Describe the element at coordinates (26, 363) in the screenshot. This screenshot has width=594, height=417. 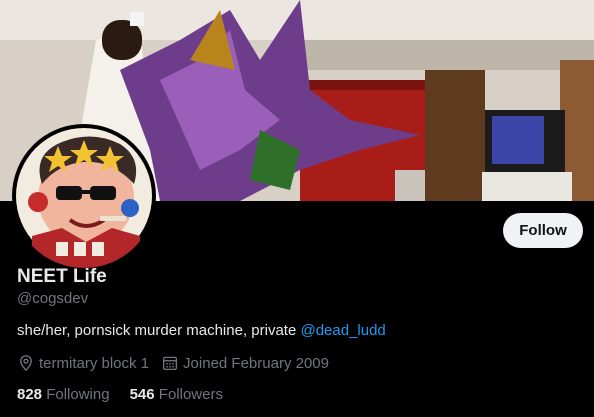
I see `location-pin-icon` at that location.